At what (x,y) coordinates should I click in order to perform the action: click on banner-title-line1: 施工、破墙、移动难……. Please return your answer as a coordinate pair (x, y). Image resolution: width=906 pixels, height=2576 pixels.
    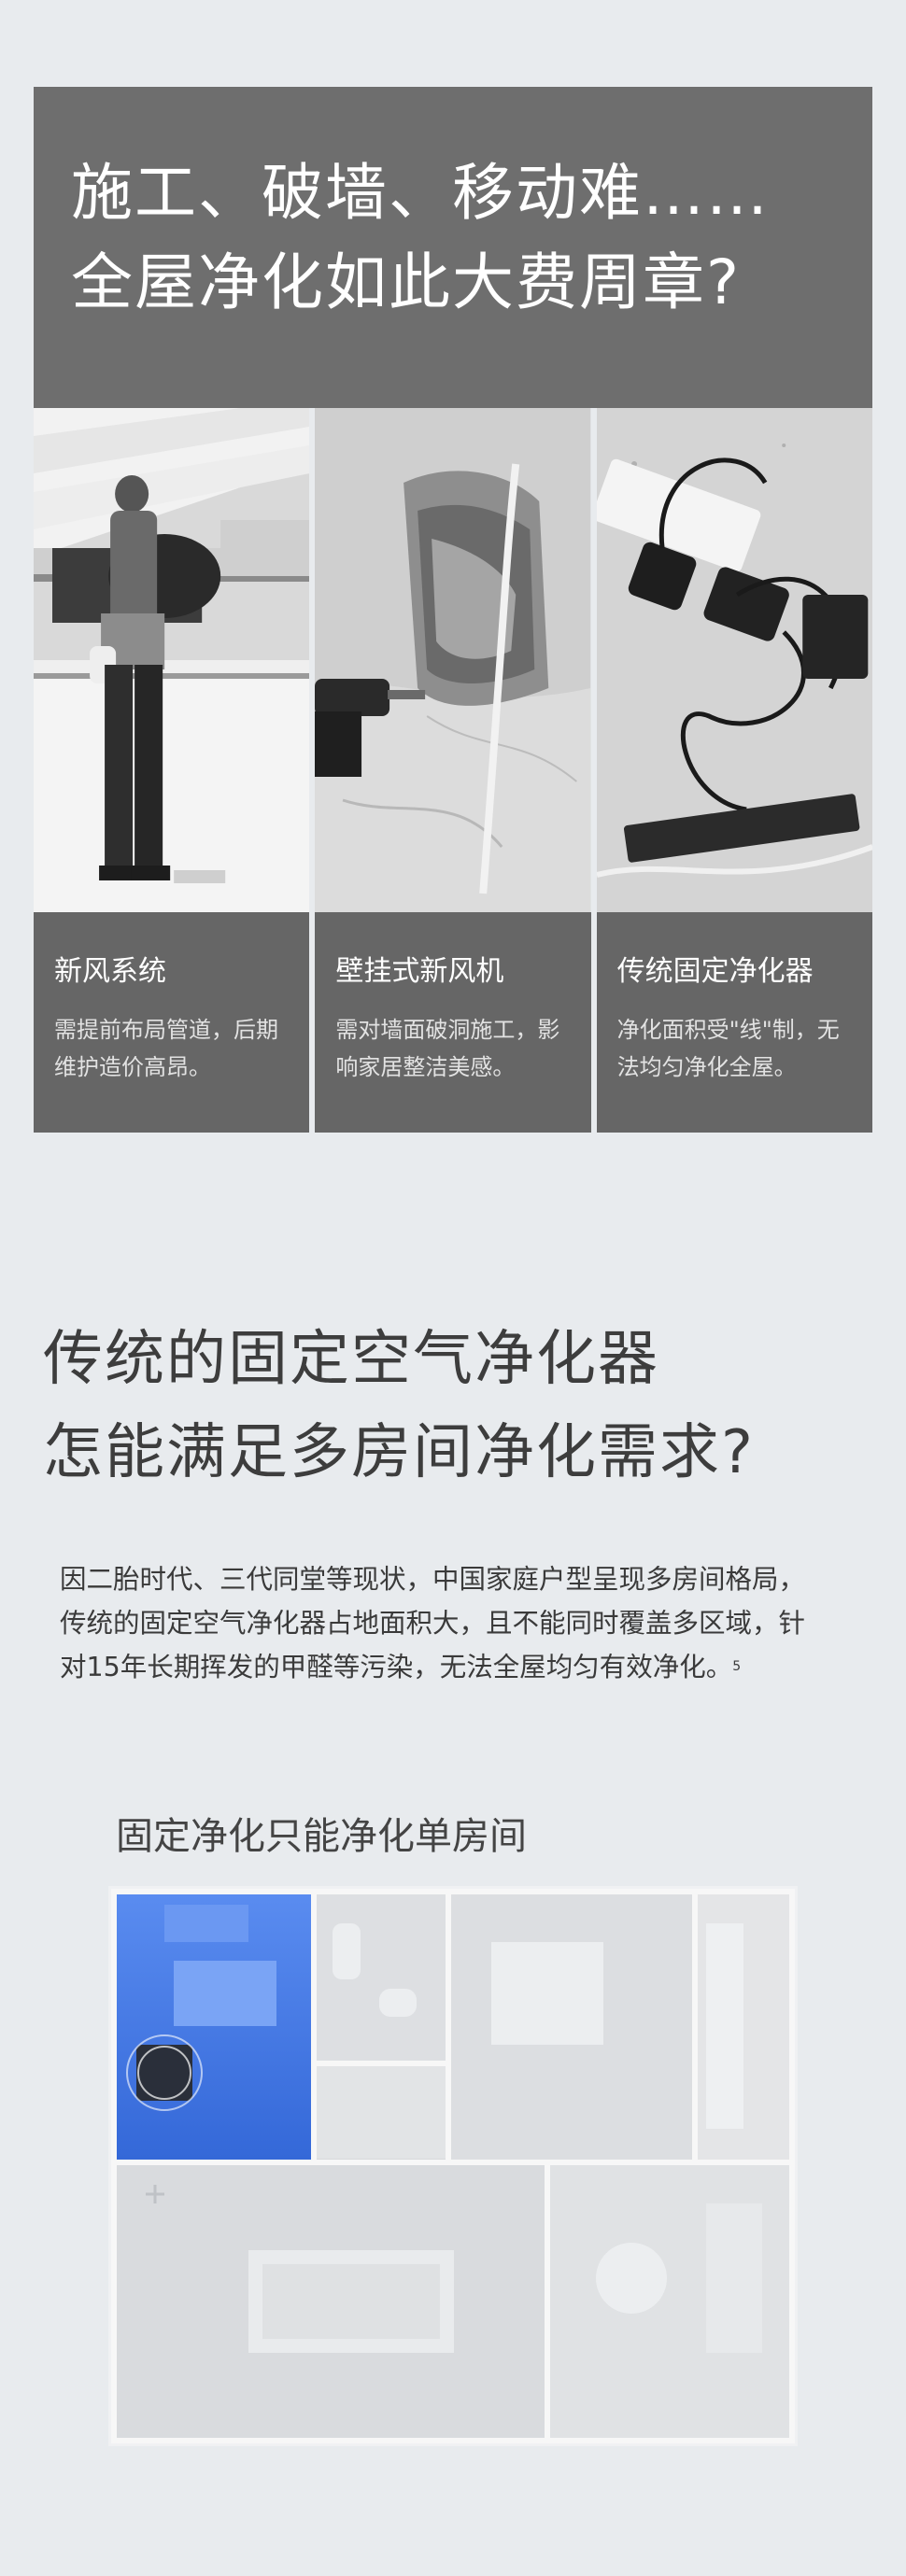
    Looking at the image, I should click on (420, 193).